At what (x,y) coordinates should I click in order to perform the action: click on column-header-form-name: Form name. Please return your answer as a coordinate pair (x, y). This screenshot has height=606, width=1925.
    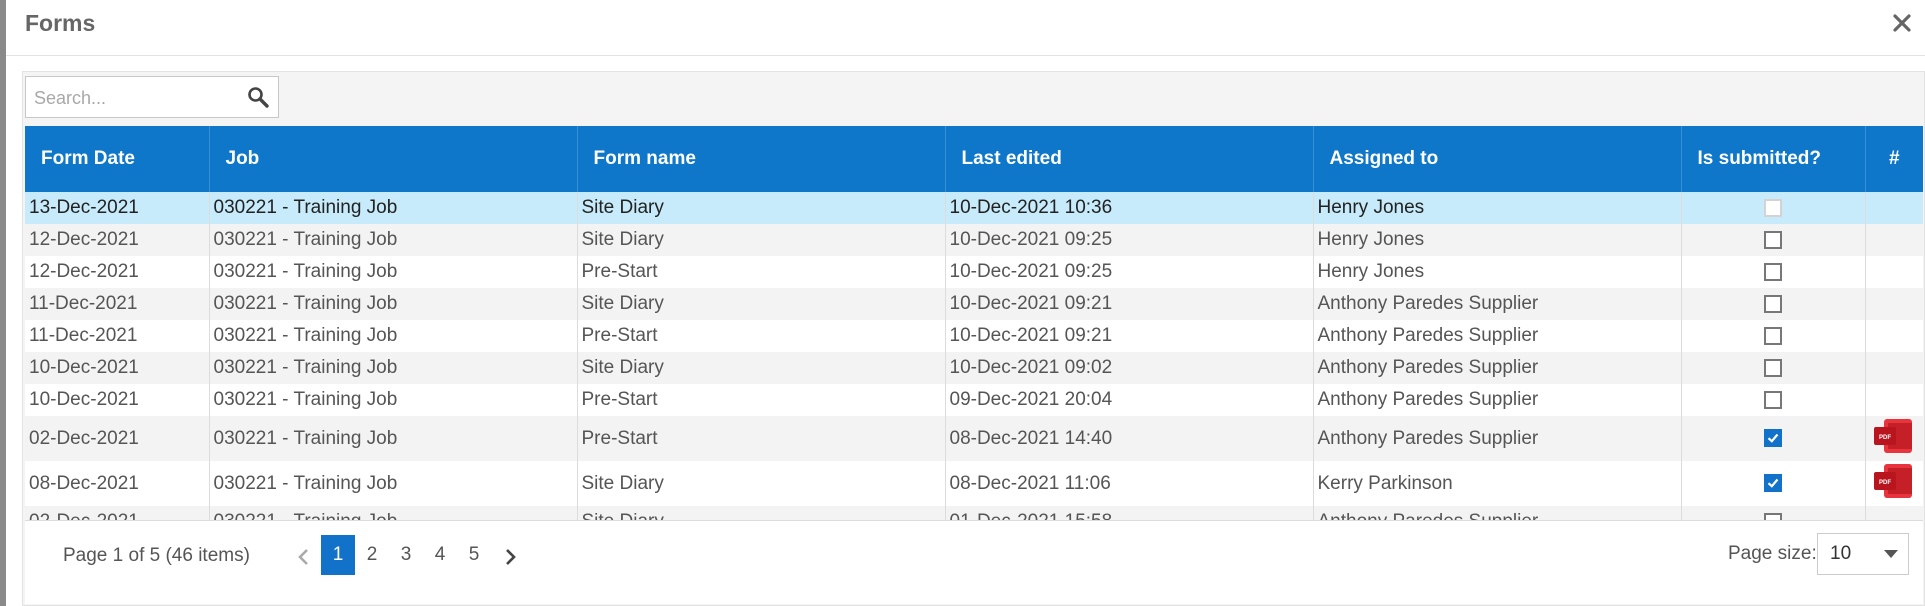
    Looking at the image, I should click on (761, 159).